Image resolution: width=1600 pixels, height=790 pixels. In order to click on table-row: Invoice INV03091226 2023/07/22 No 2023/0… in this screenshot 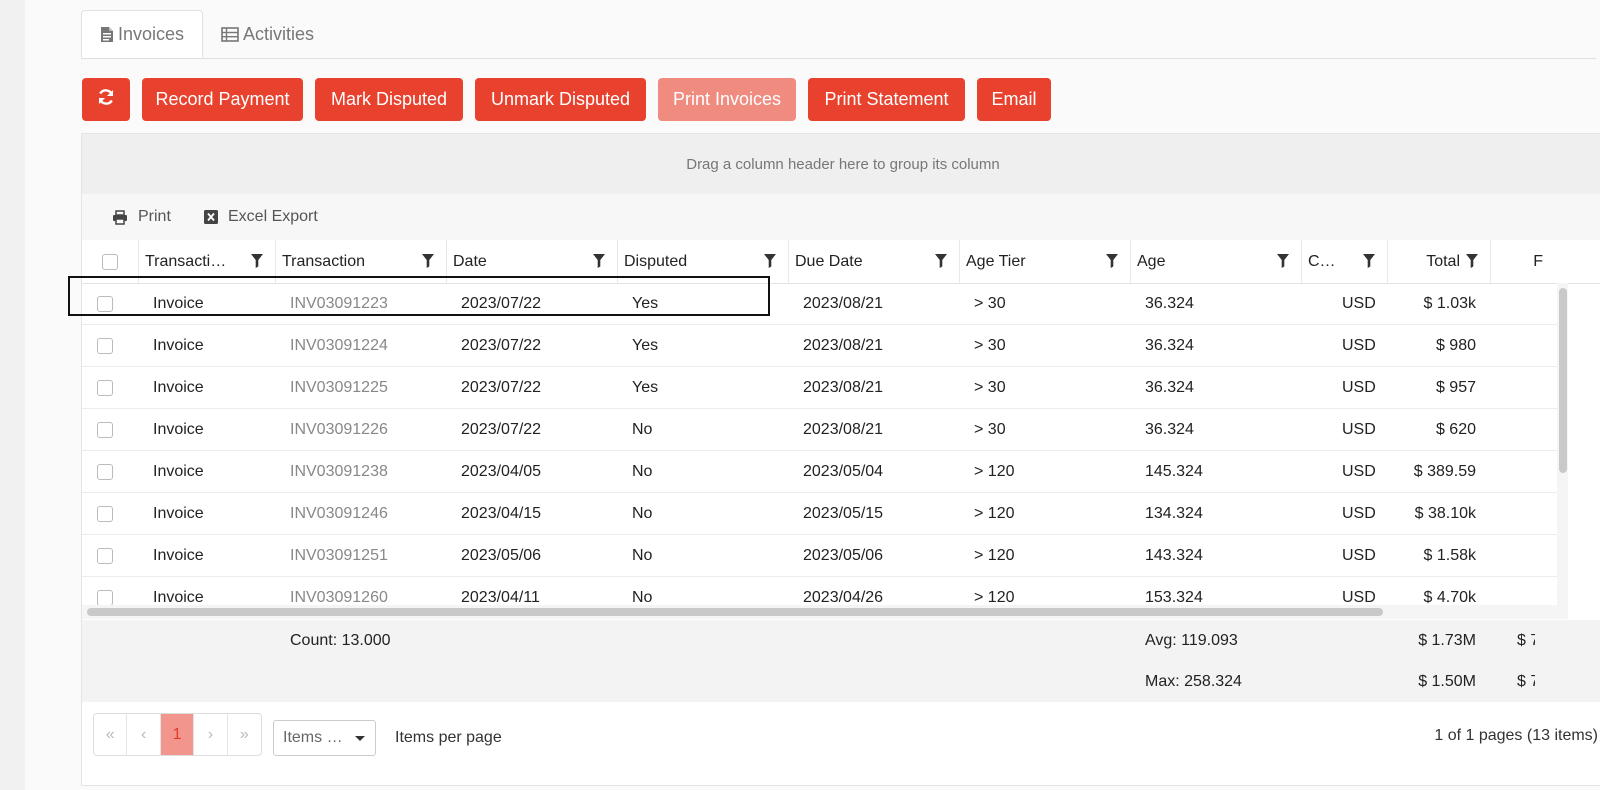, I will do `click(819, 430)`.